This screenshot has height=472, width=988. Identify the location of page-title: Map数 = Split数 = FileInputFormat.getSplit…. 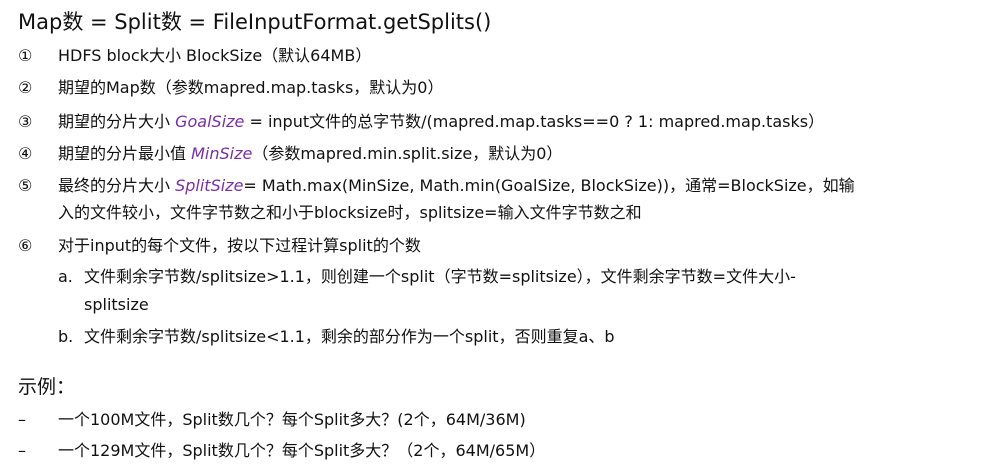
(255, 22).